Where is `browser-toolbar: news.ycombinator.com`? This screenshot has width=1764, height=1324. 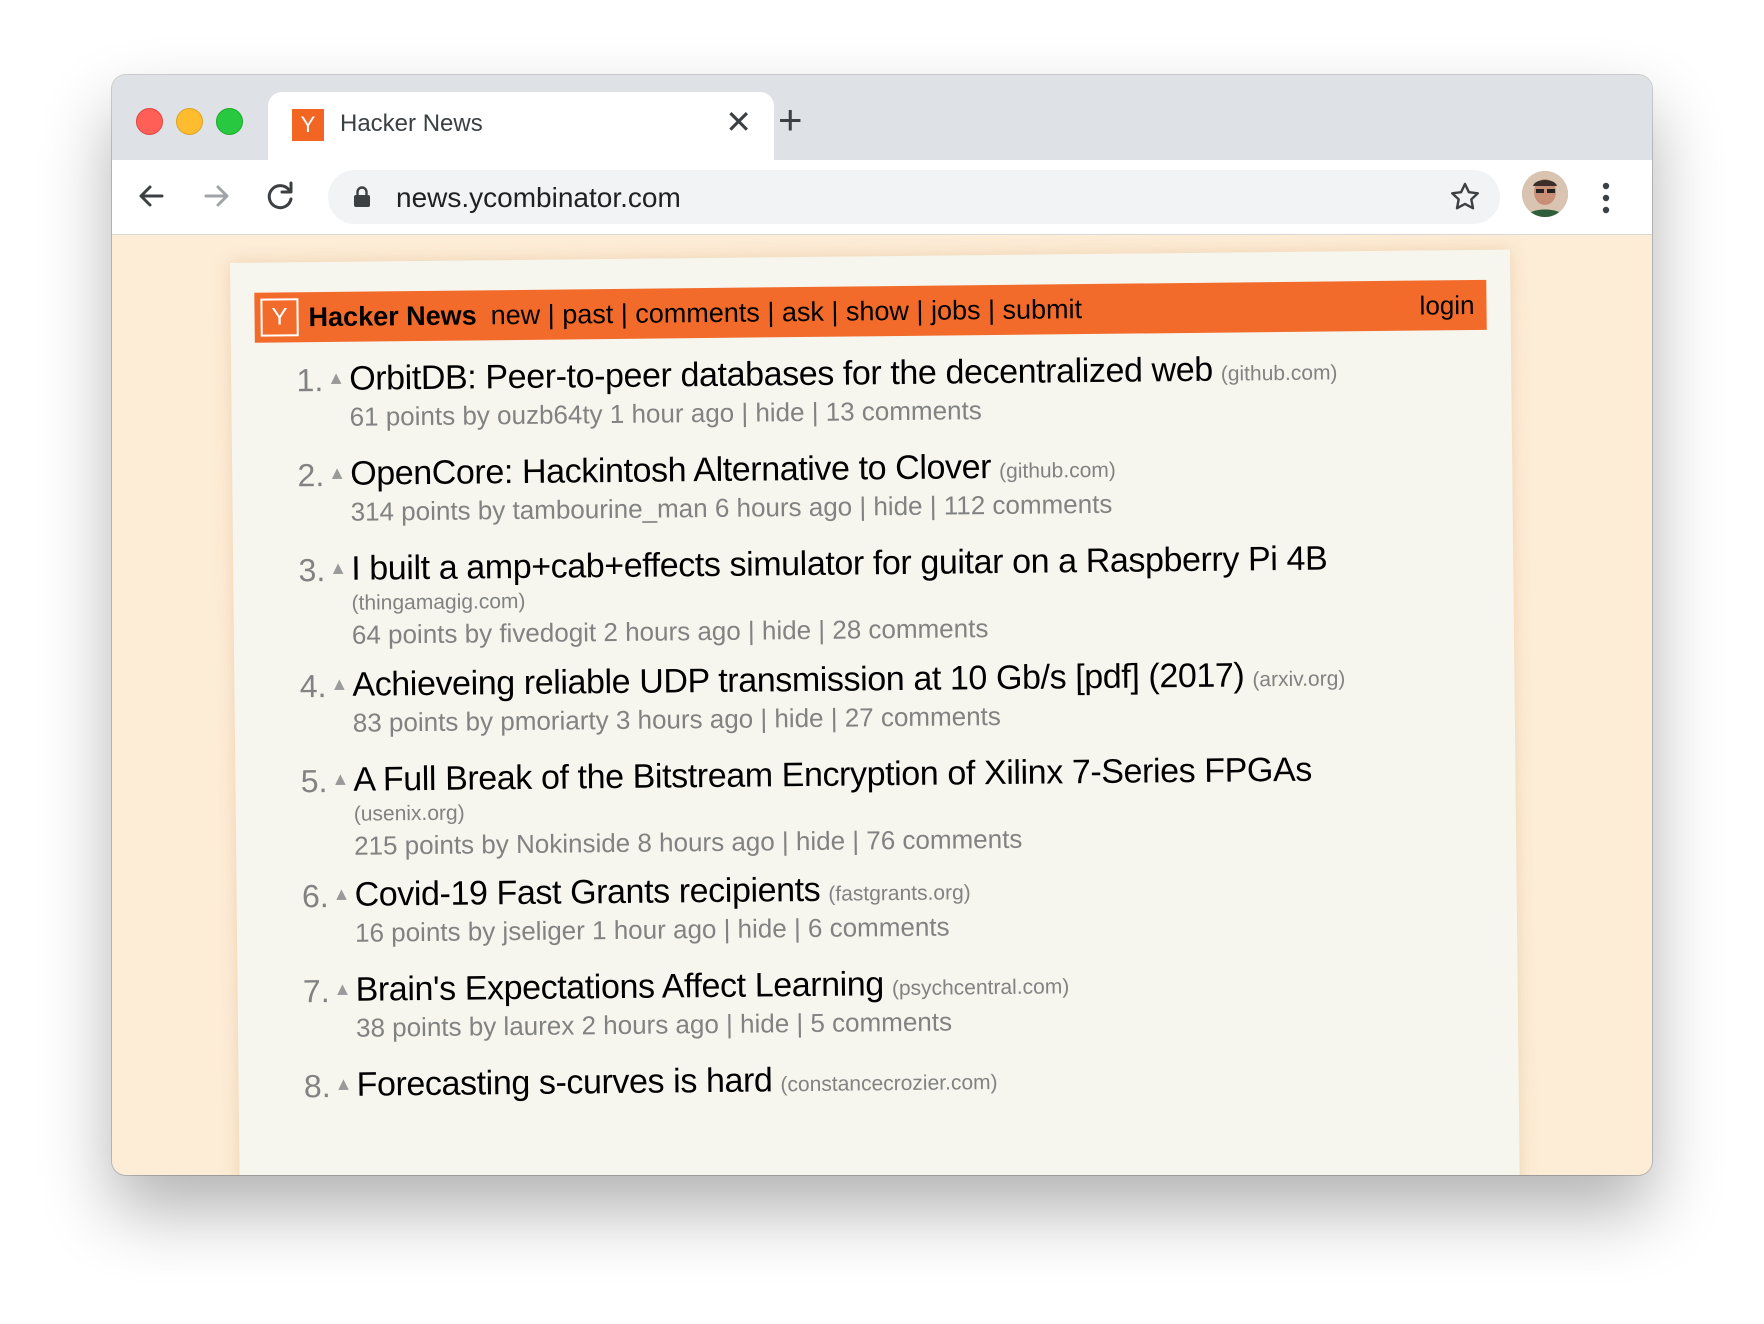
browser-toolbar: news.ycombinator.com is located at coordinates (882, 197).